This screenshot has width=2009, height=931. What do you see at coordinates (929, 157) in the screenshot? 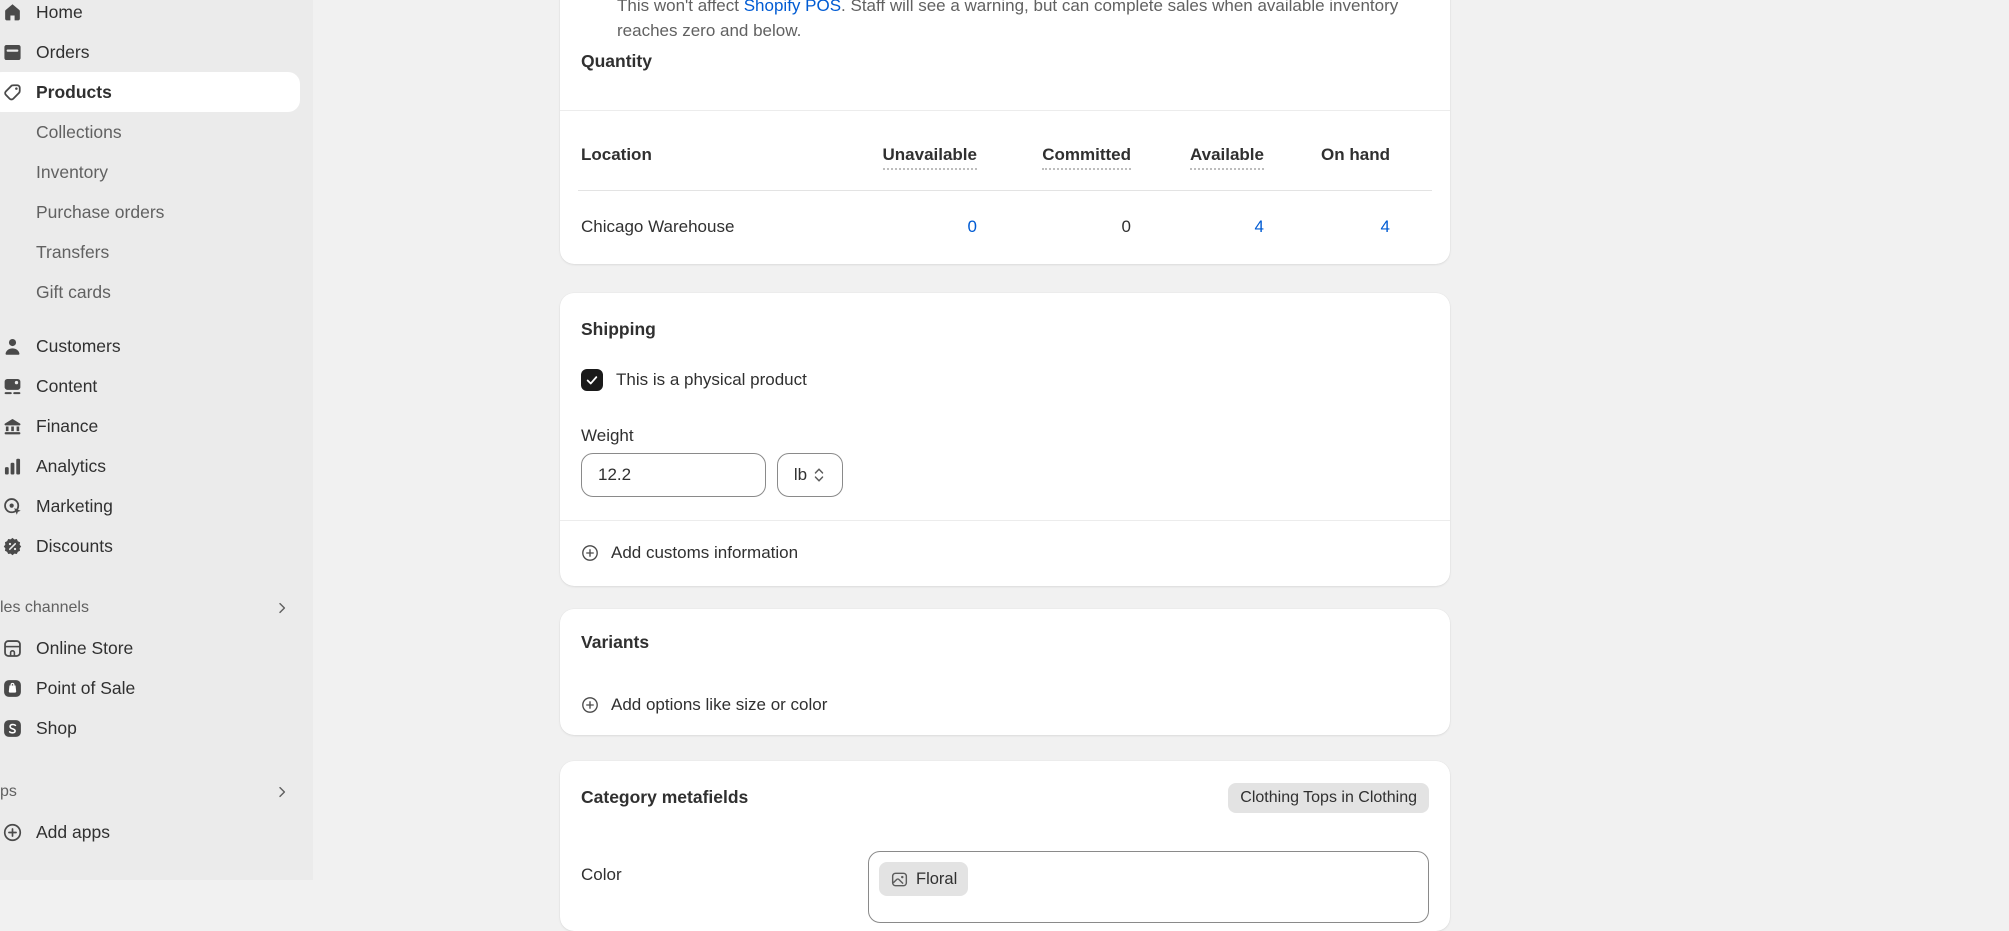
I see `column-header-unavailable: Unavailable` at bounding box center [929, 157].